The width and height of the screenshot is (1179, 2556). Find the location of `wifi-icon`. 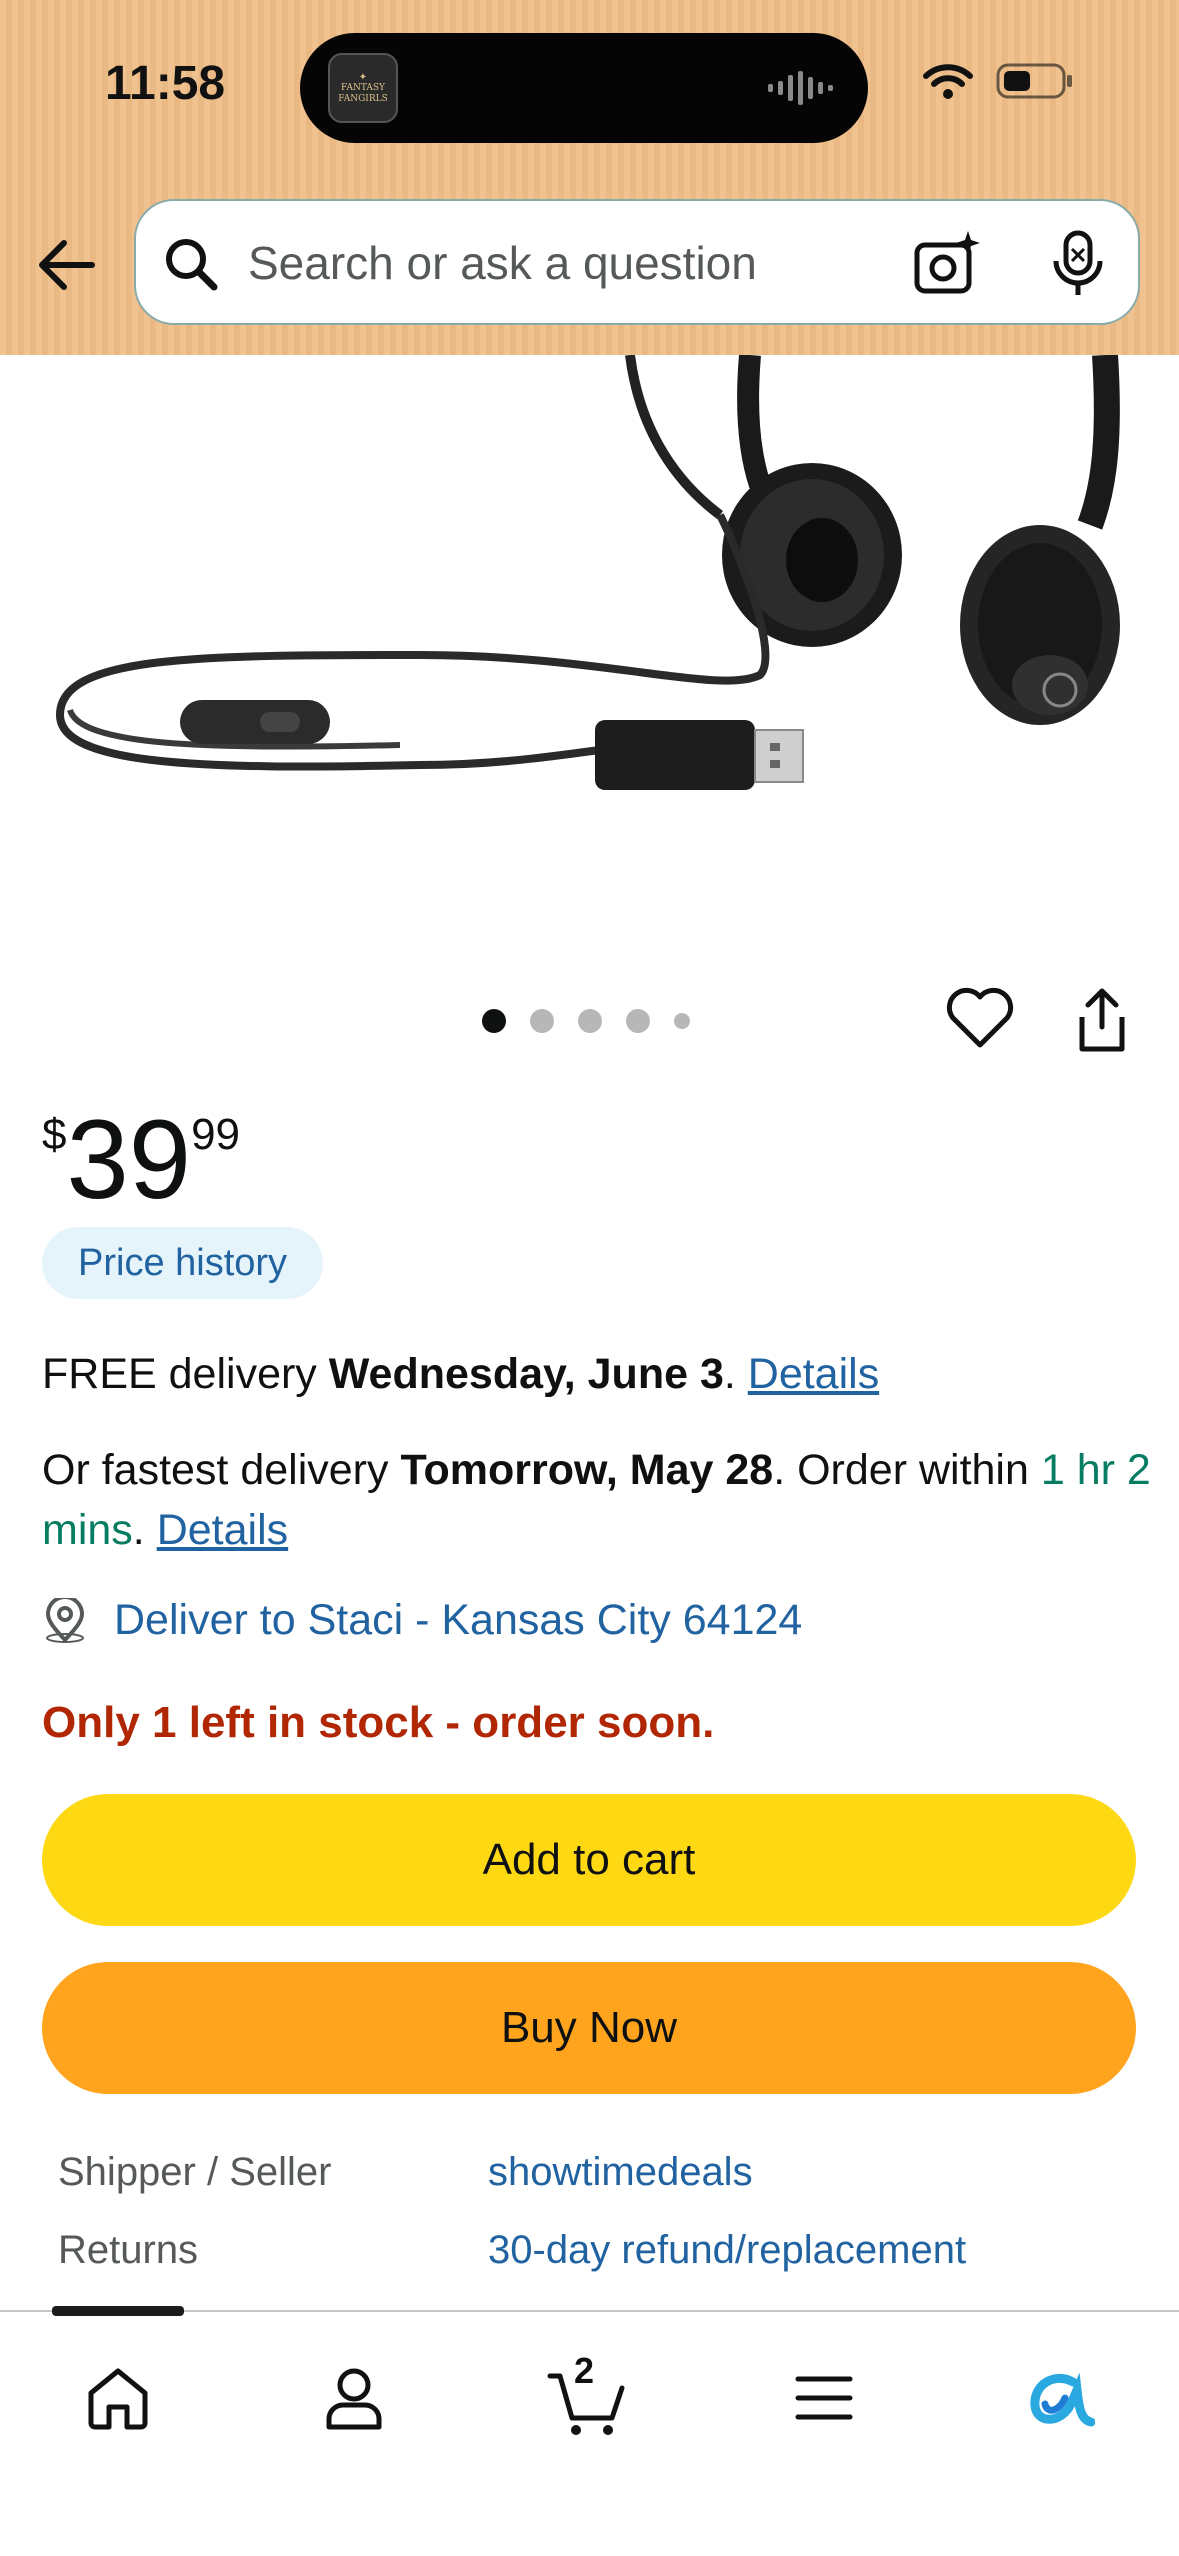

wifi-icon is located at coordinates (948, 81).